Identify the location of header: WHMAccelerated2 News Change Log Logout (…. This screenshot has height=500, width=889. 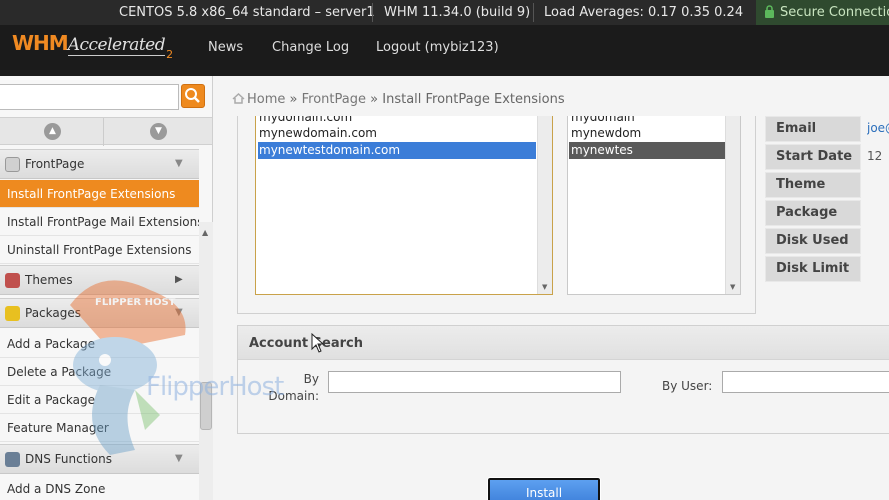
(444, 50).